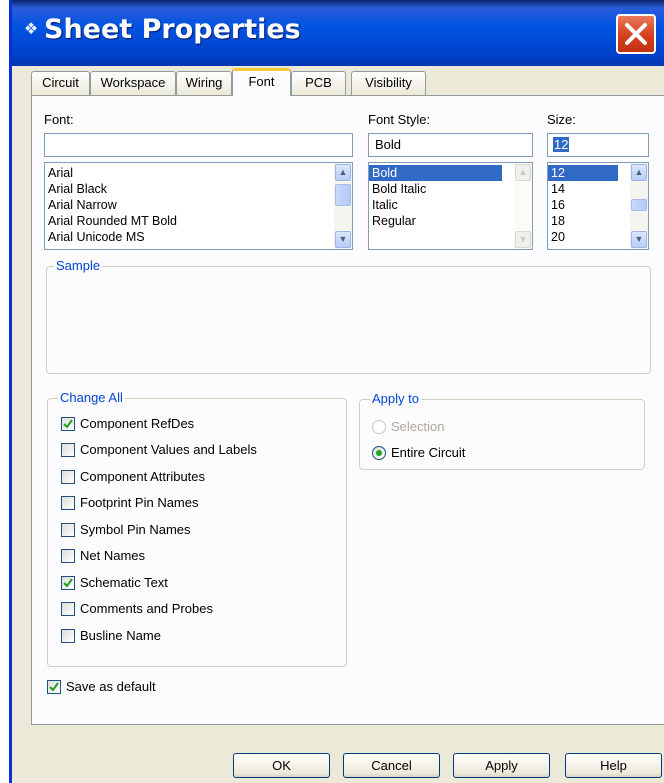 The width and height of the screenshot is (664, 783). I want to click on footprint-pin-names-checkbox, so click(68, 503).